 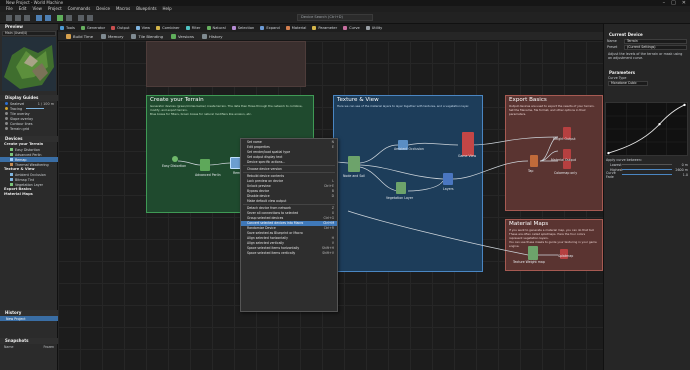 What do you see at coordinates (647, 174) in the screenshot?
I see `curve-fade-slider` at bounding box center [647, 174].